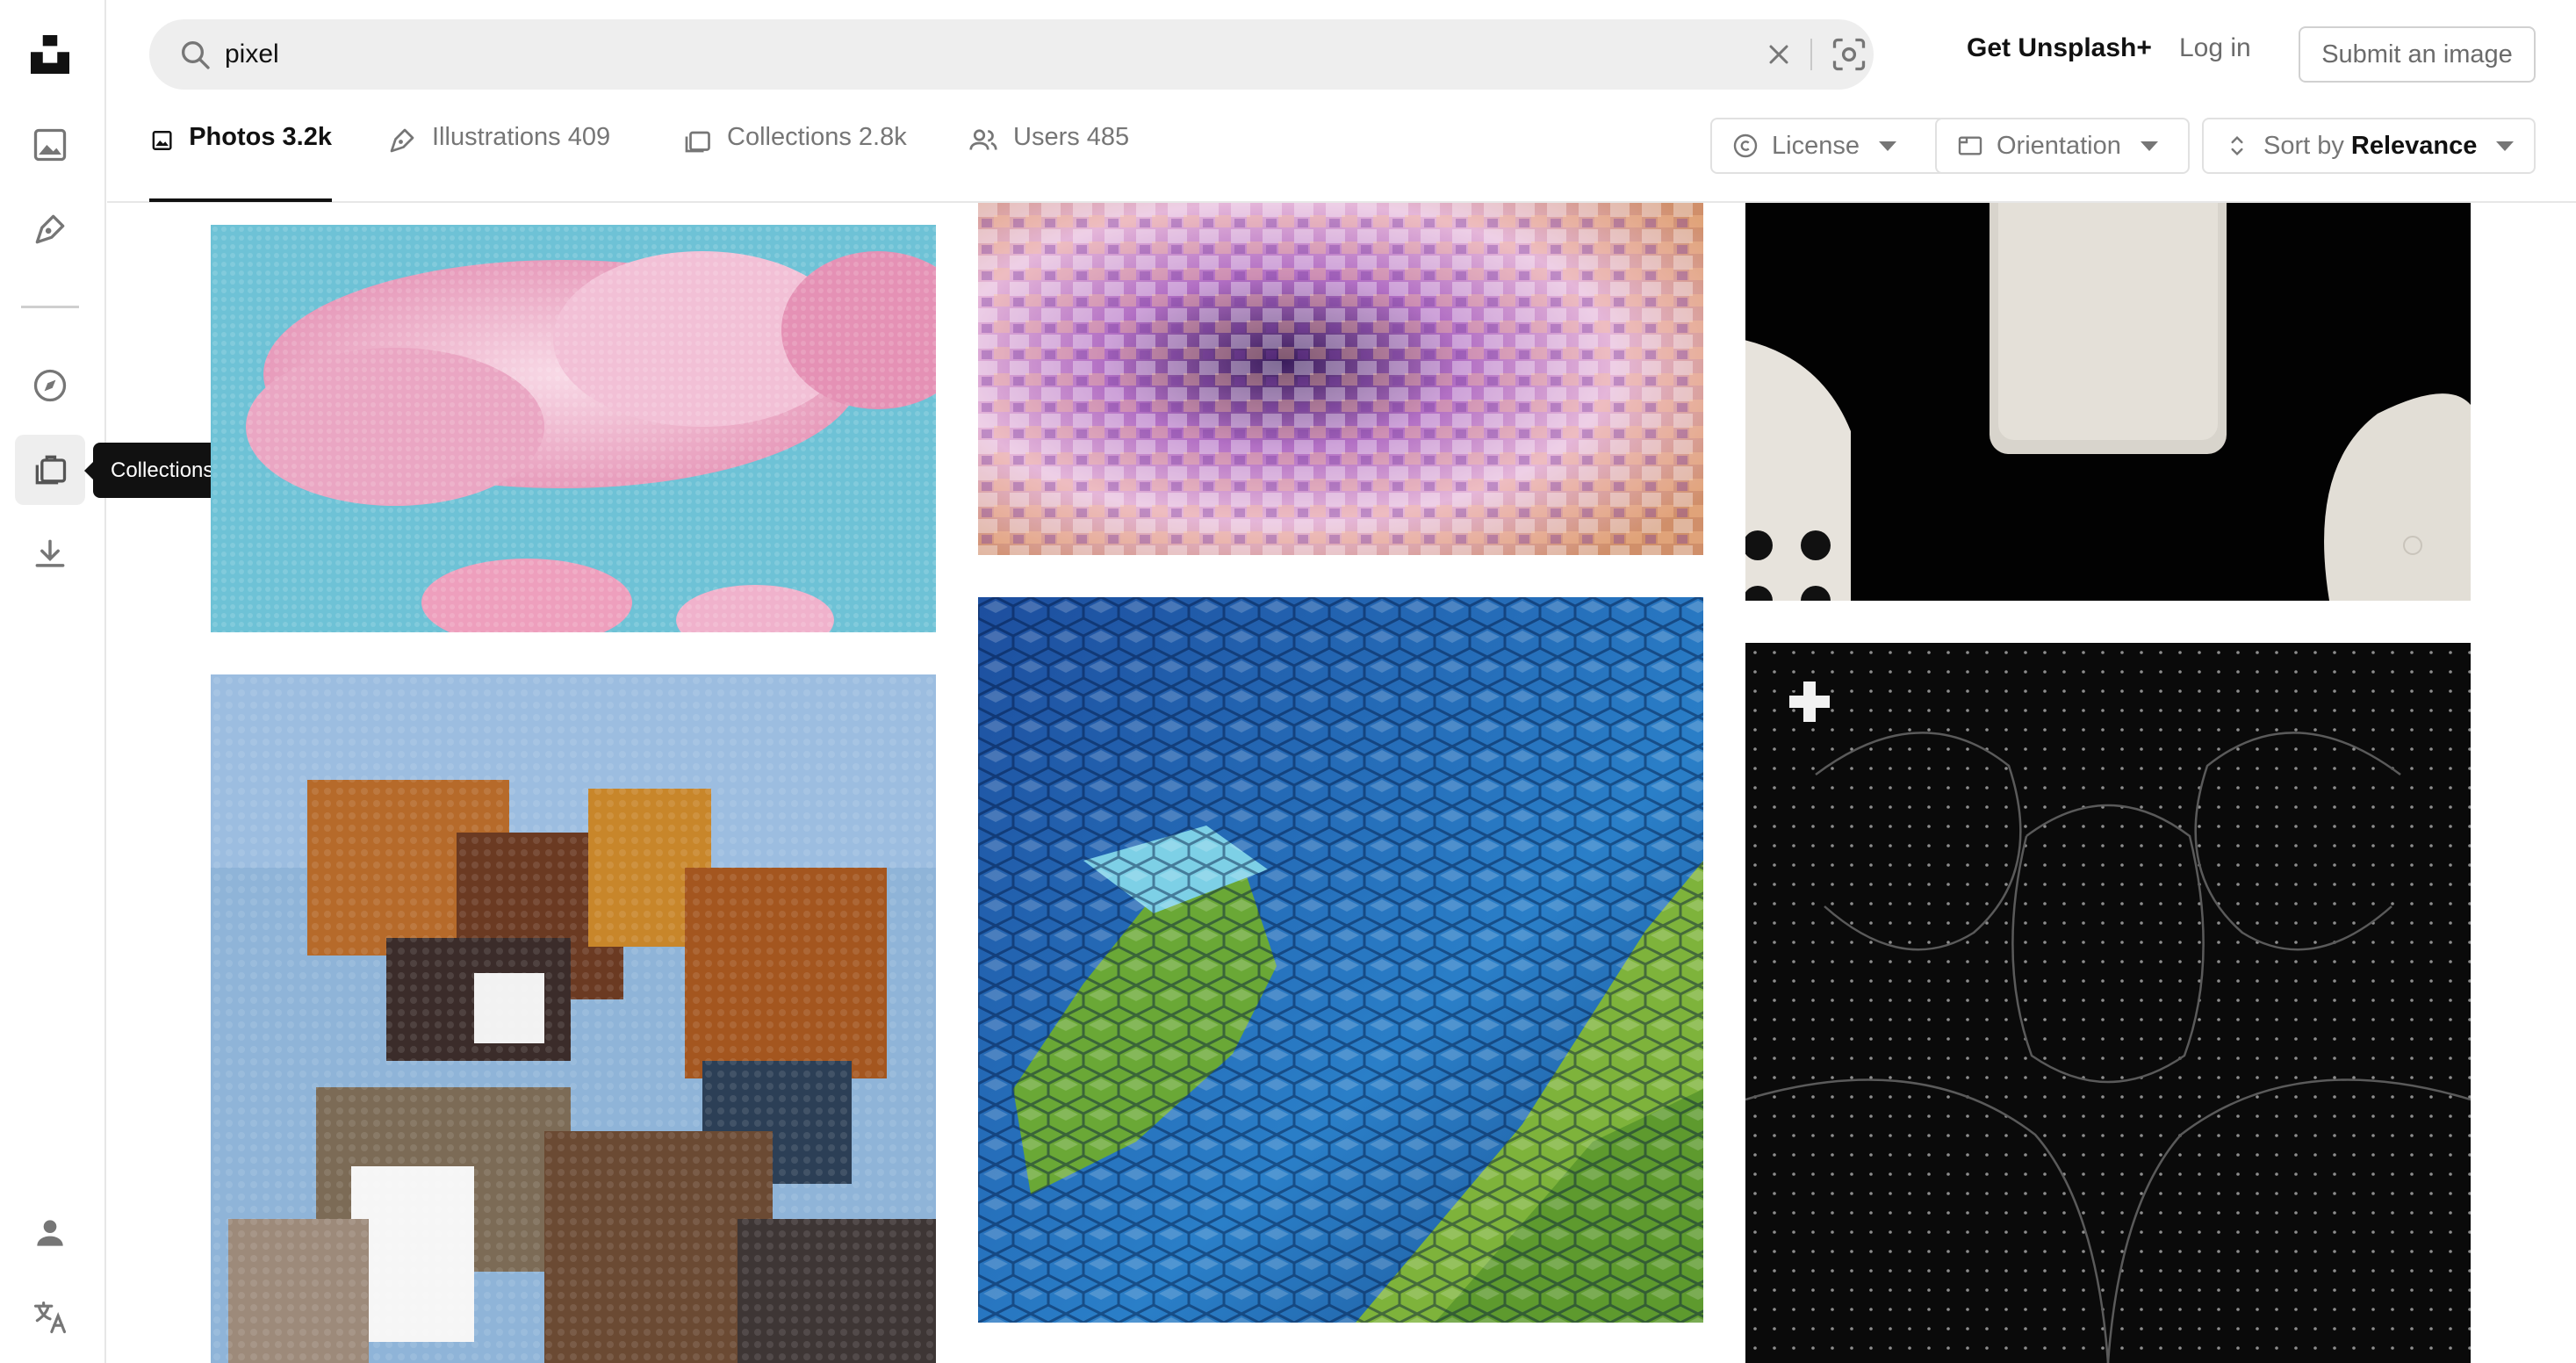  I want to click on tab-collections-count: 2.8k, so click(882, 137).